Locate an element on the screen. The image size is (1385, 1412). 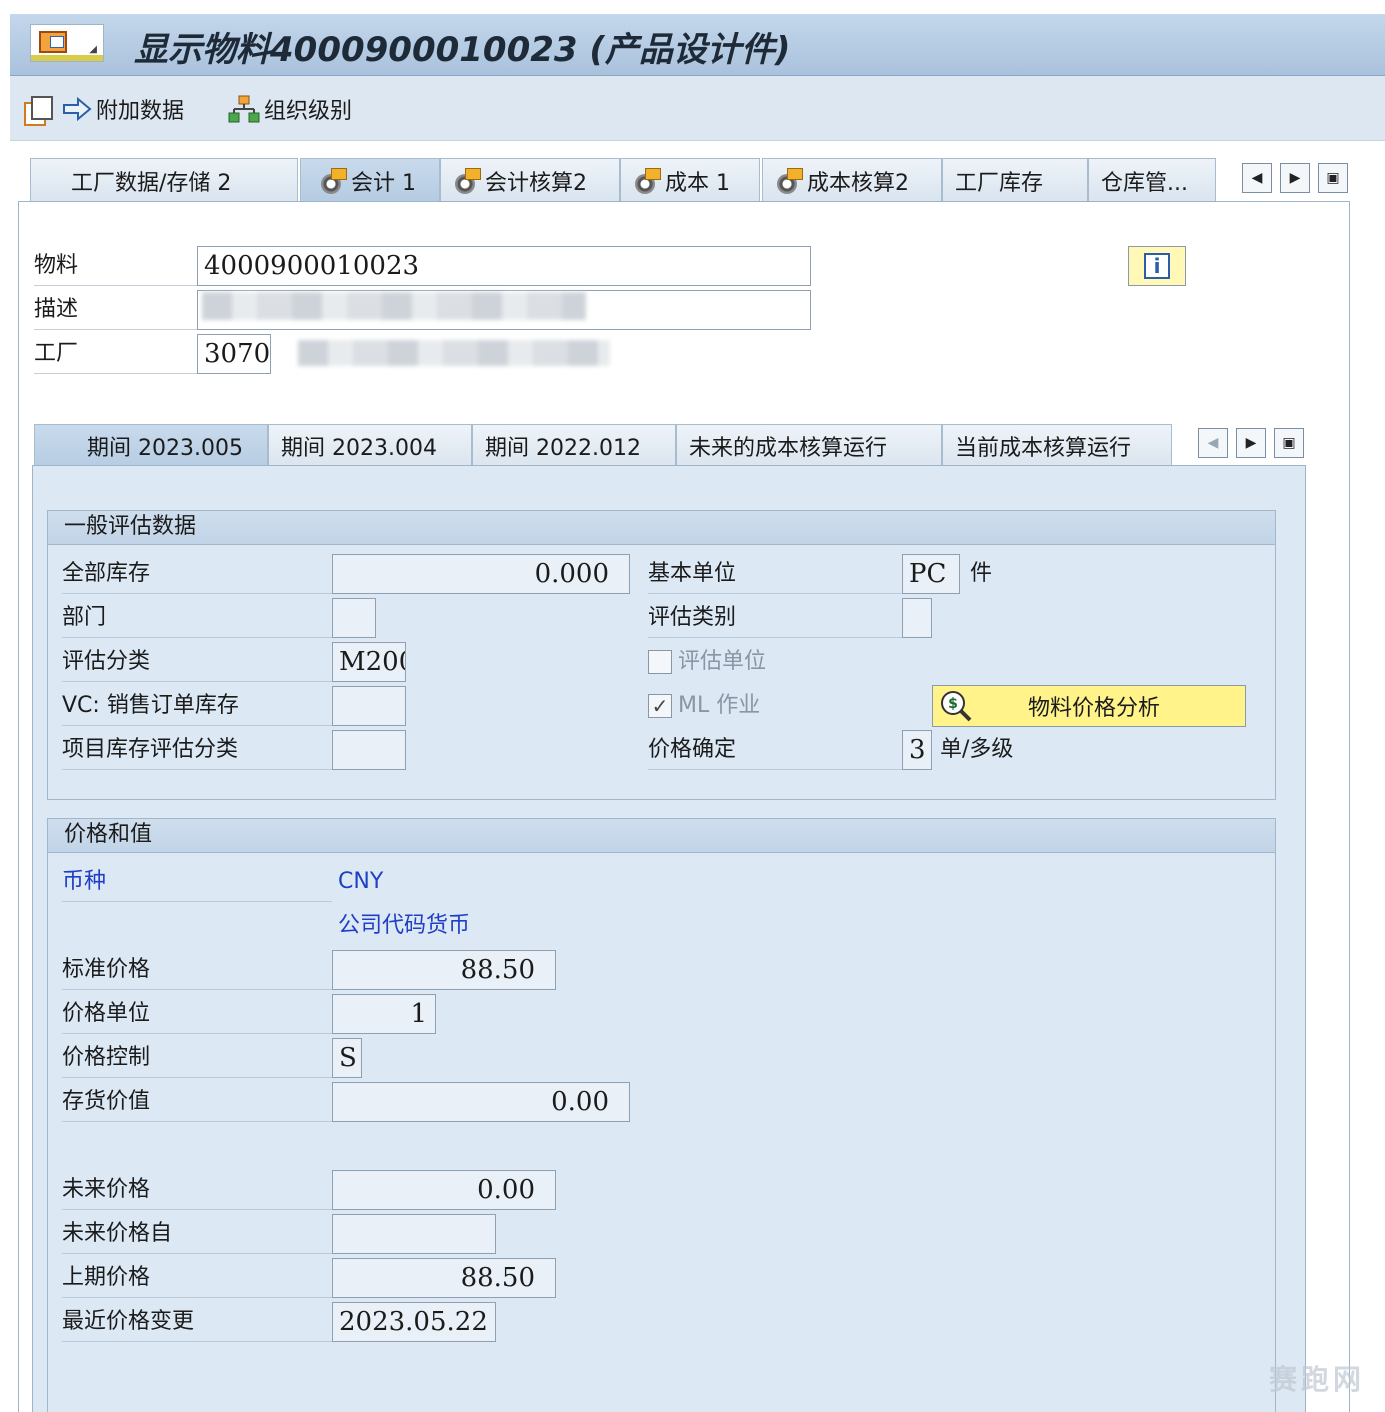
ml-act-label: ML 作业 is located at coordinates (719, 705).